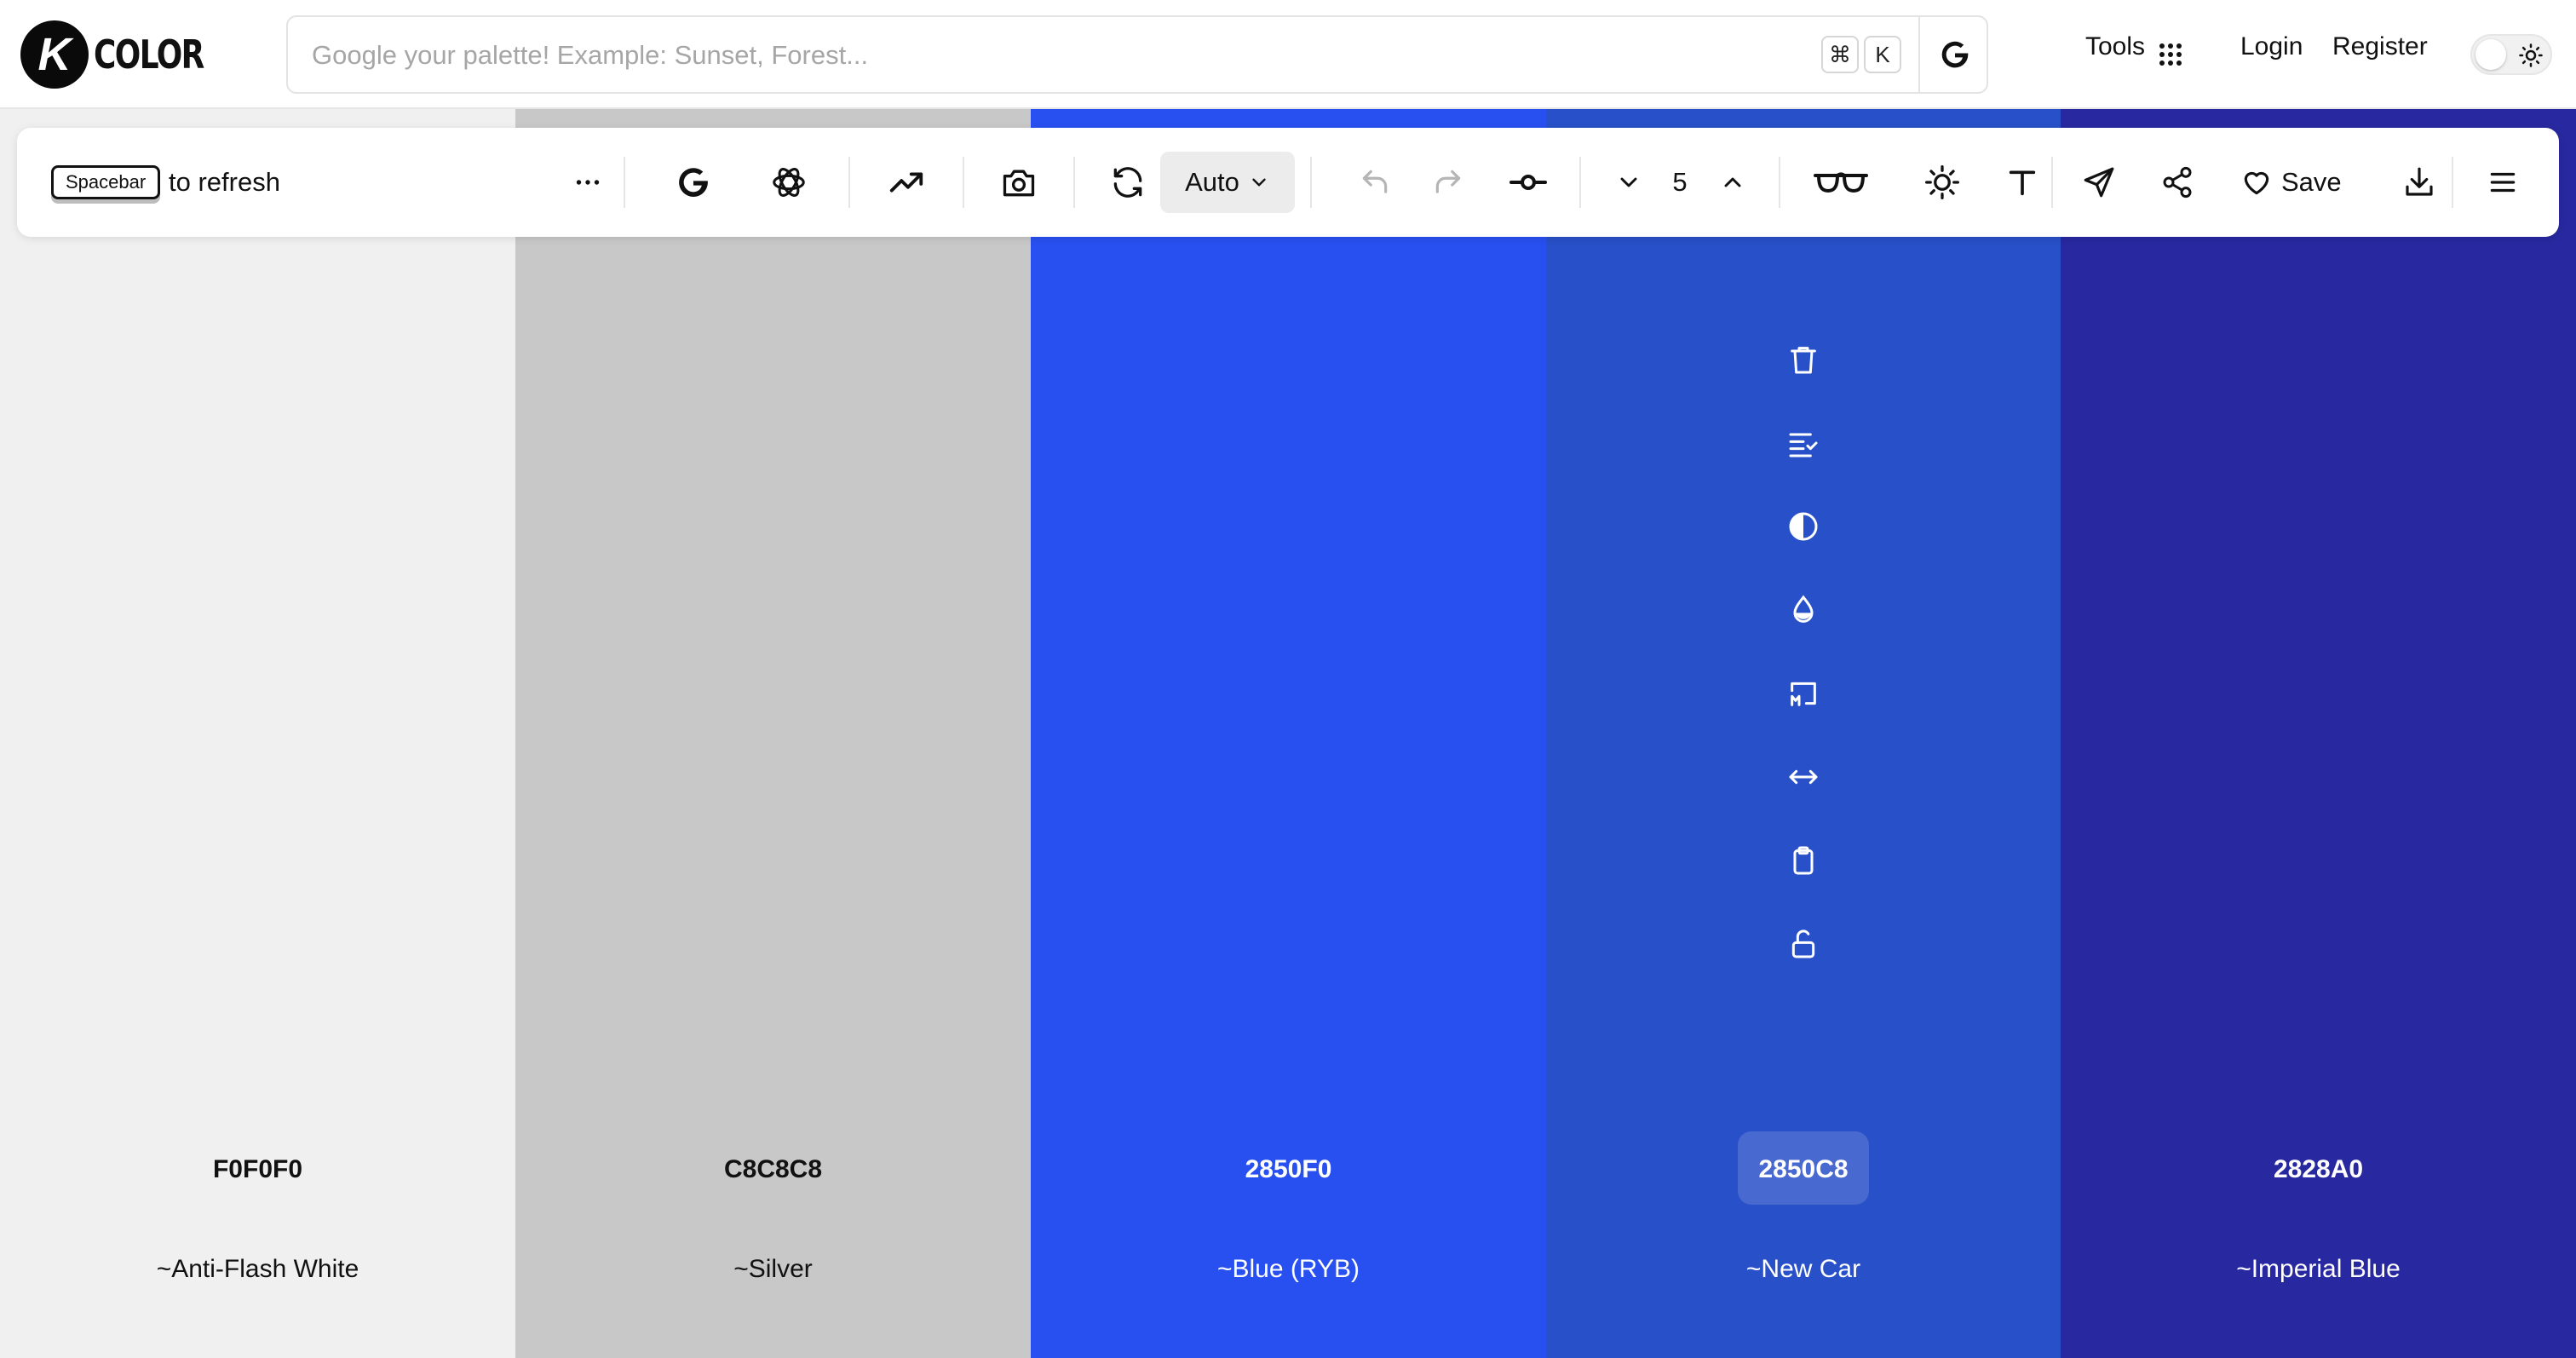  What do you see at coordinates (773, 1170) in the screenshot?
I see `hex-code: C8C8C8` at bounding box center [773, 1170].